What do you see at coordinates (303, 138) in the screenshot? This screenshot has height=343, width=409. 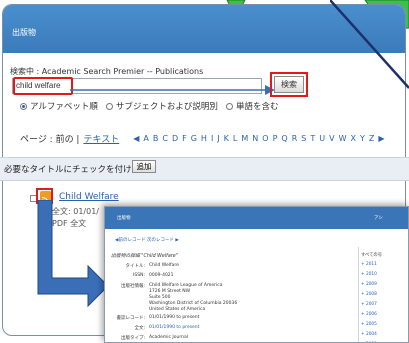 I see `alphabet-link: S` at bounding box center [303, 138].